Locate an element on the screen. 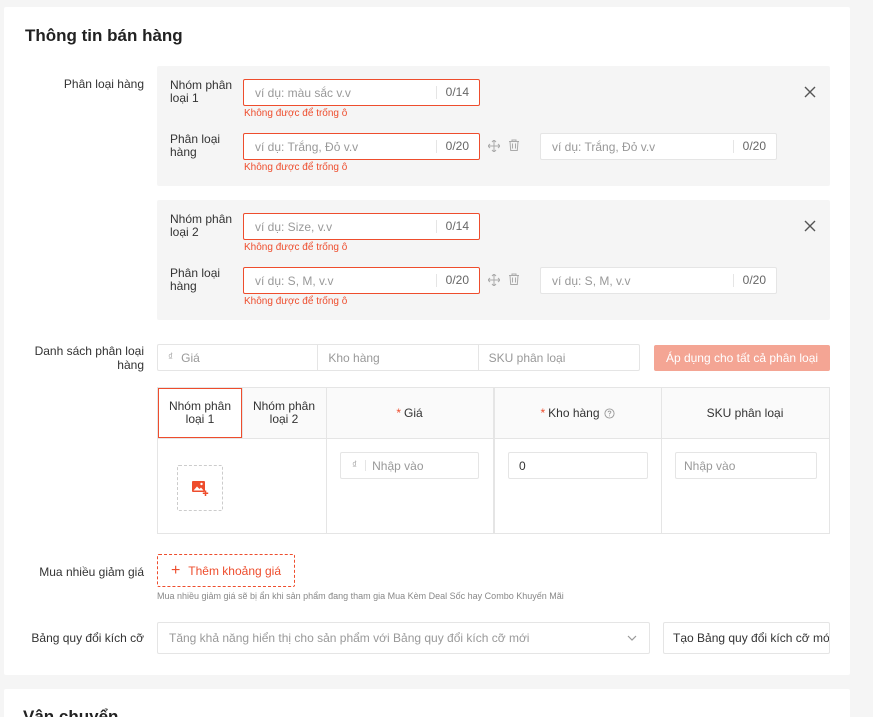 This screenshot has height=717, width=873. batch-sku-input: SKU phân loại is located at coordinates (559, 357).